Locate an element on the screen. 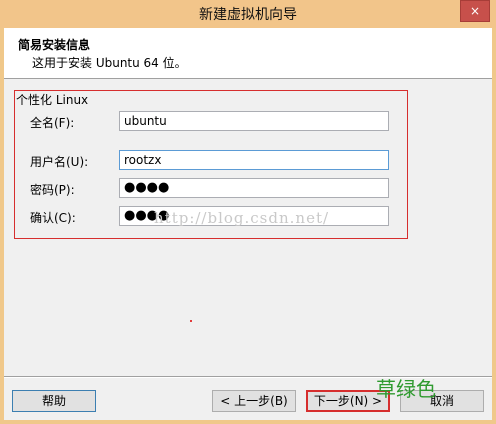 This screenshot has width=496, height=424. title-bar: 新建虚拟机向导 × is located at coordinates (248, 14).